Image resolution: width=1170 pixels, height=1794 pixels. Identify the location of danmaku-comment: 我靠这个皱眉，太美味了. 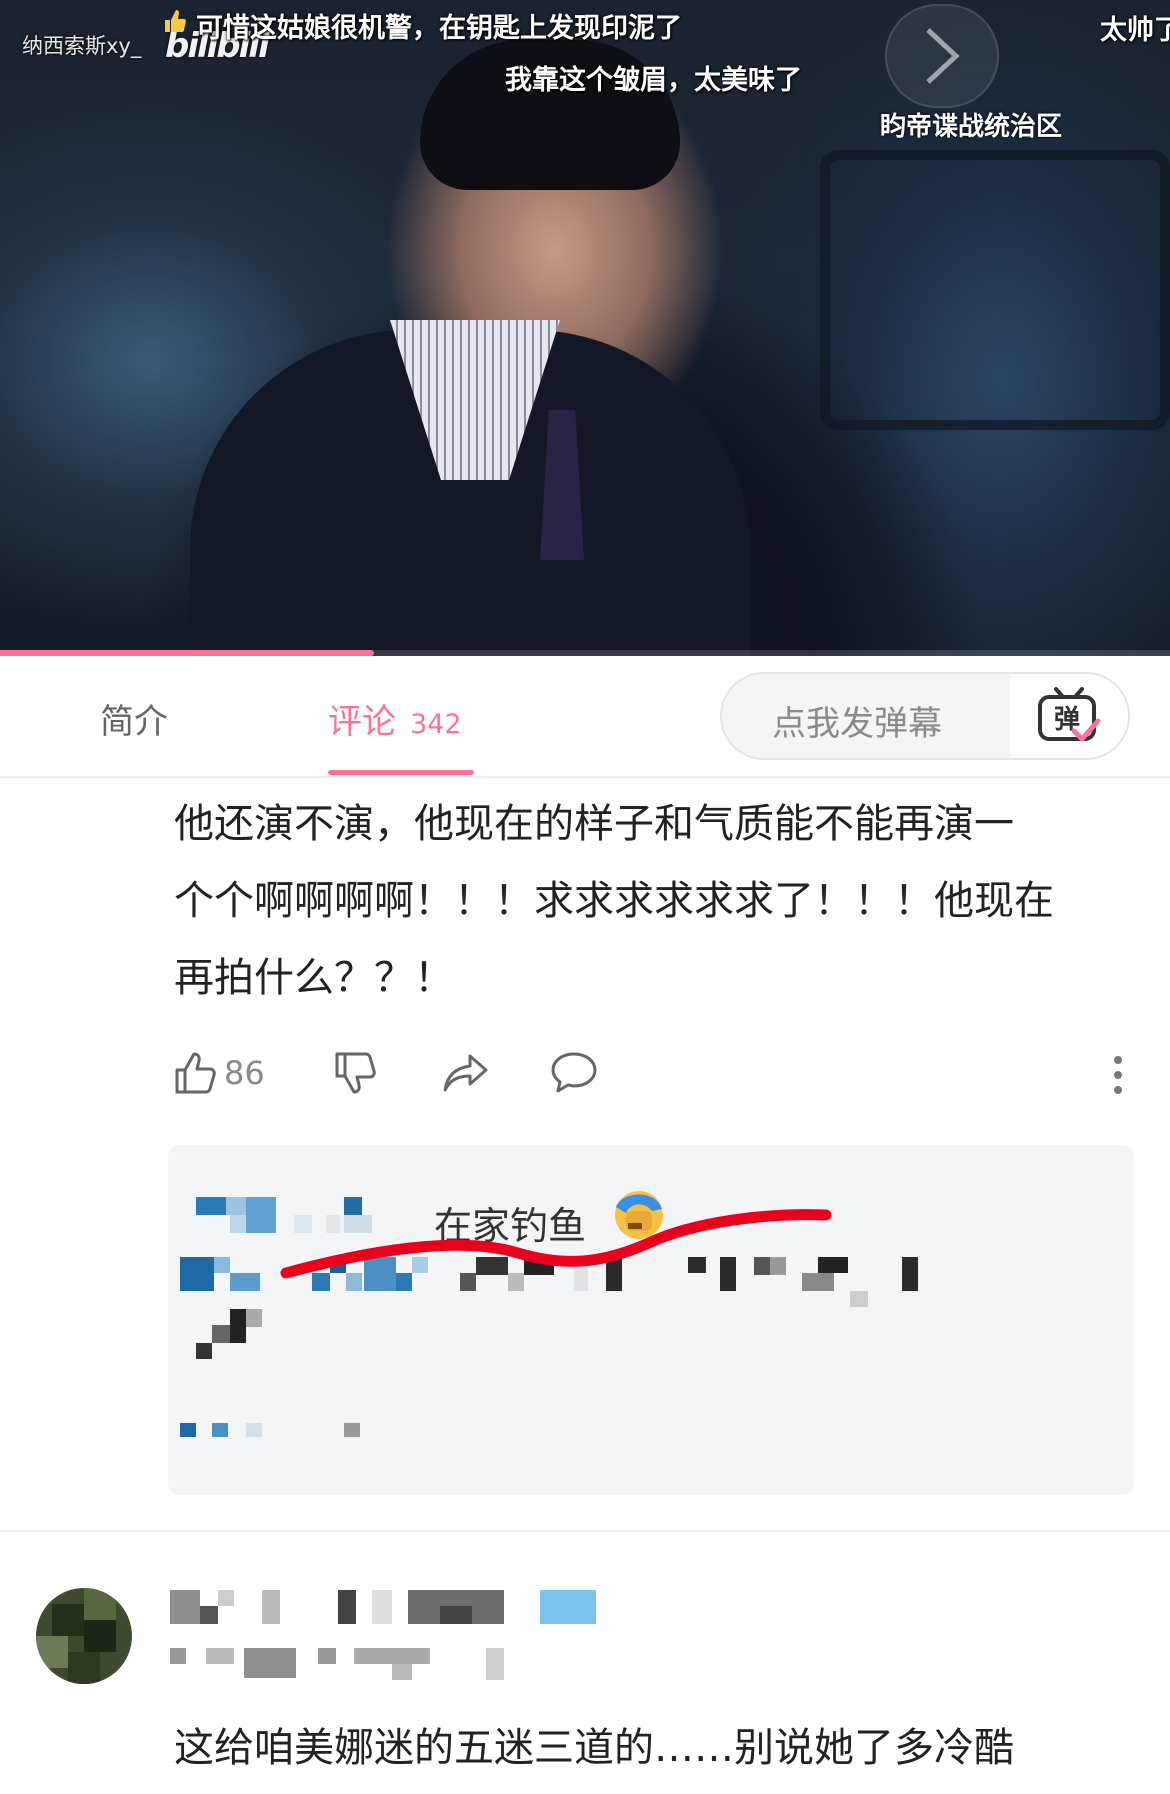
(653, 80).